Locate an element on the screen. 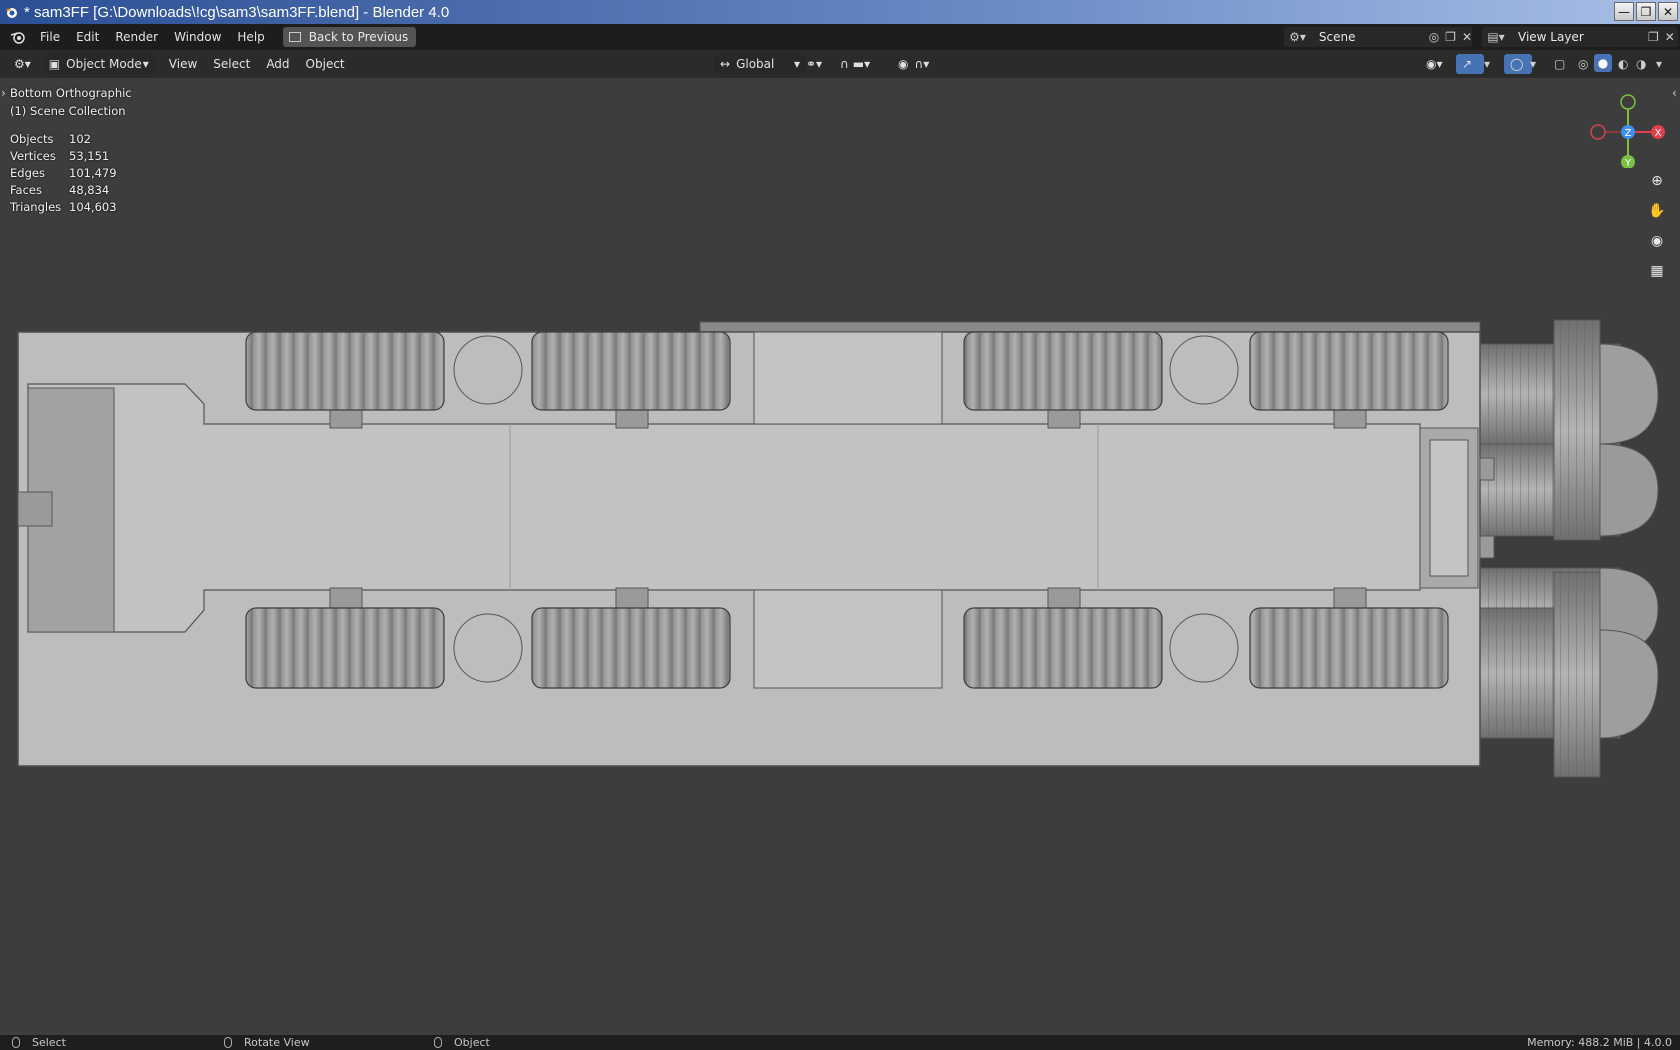 The width and height of the screenshot is (1680, 1050). object-mode-icon: ▣ is located at coordinates (54, 64).